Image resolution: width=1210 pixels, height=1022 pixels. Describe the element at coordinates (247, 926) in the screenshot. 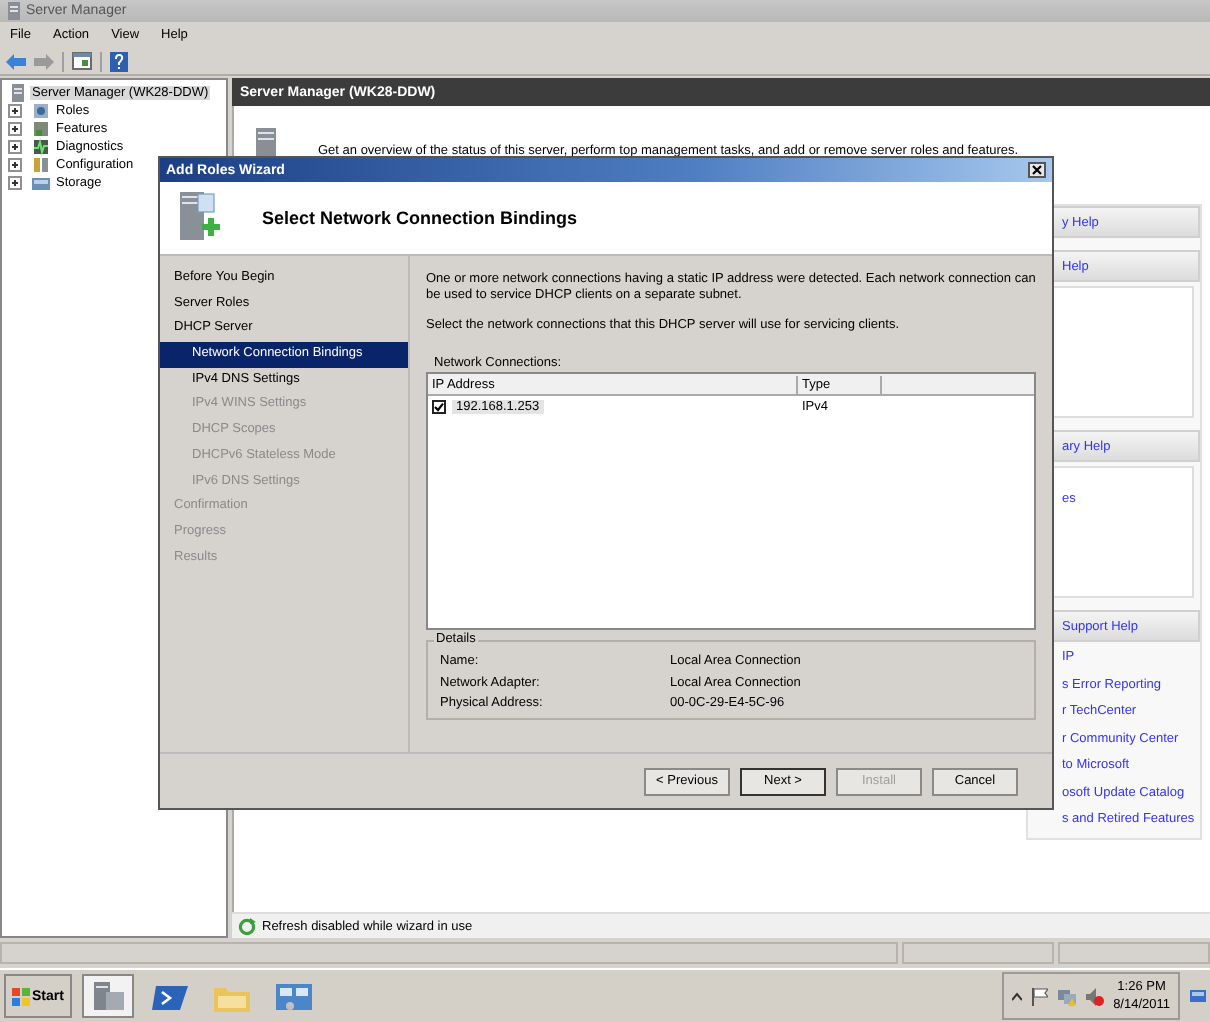

I see `refresh-icon` at that location.